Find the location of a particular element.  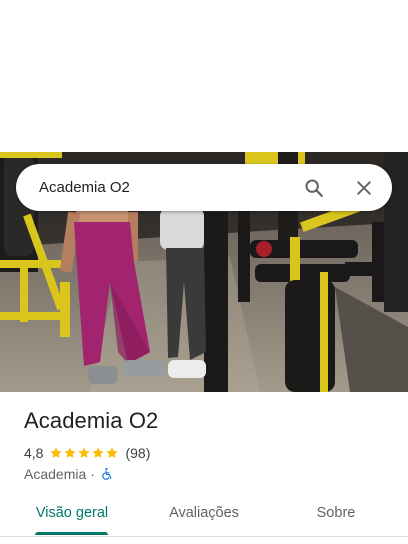

search-query: Academia O2 is located at coordinates (166, 187).